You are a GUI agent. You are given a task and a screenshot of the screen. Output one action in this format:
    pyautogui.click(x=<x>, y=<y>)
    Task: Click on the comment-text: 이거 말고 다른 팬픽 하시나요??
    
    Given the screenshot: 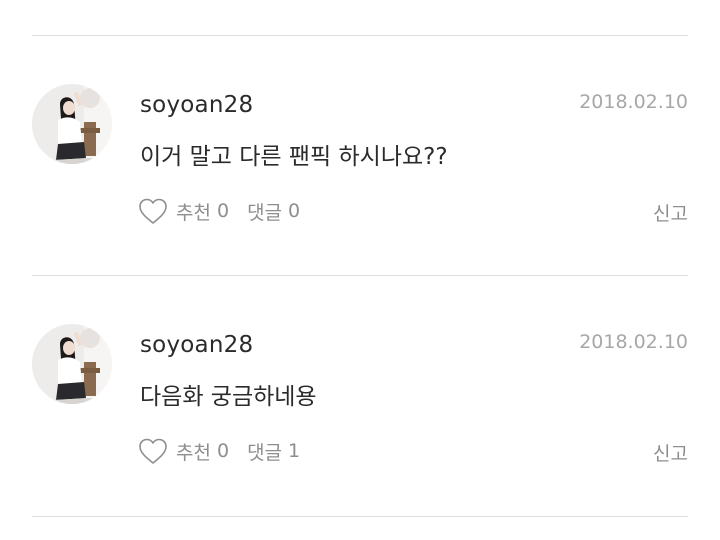 What is the action you would take?
    pyautogui.click(x=294, y=157)
    